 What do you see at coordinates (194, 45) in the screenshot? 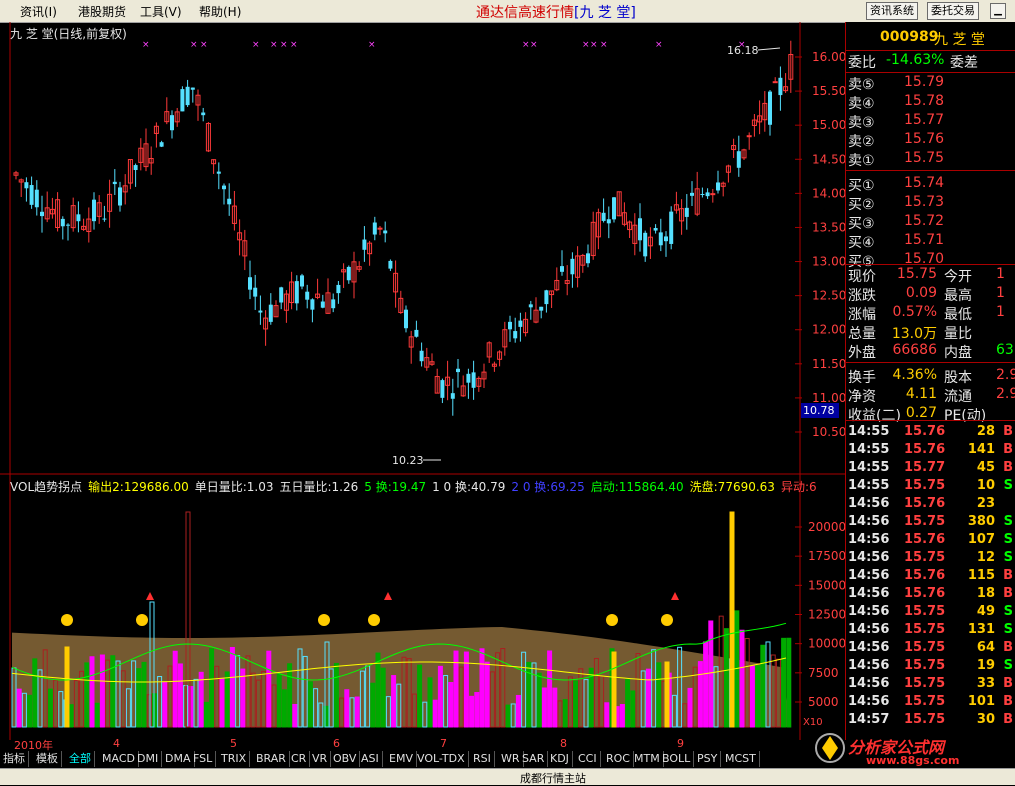
I see `signal-marker: ×` at bounding box center [194, 45].